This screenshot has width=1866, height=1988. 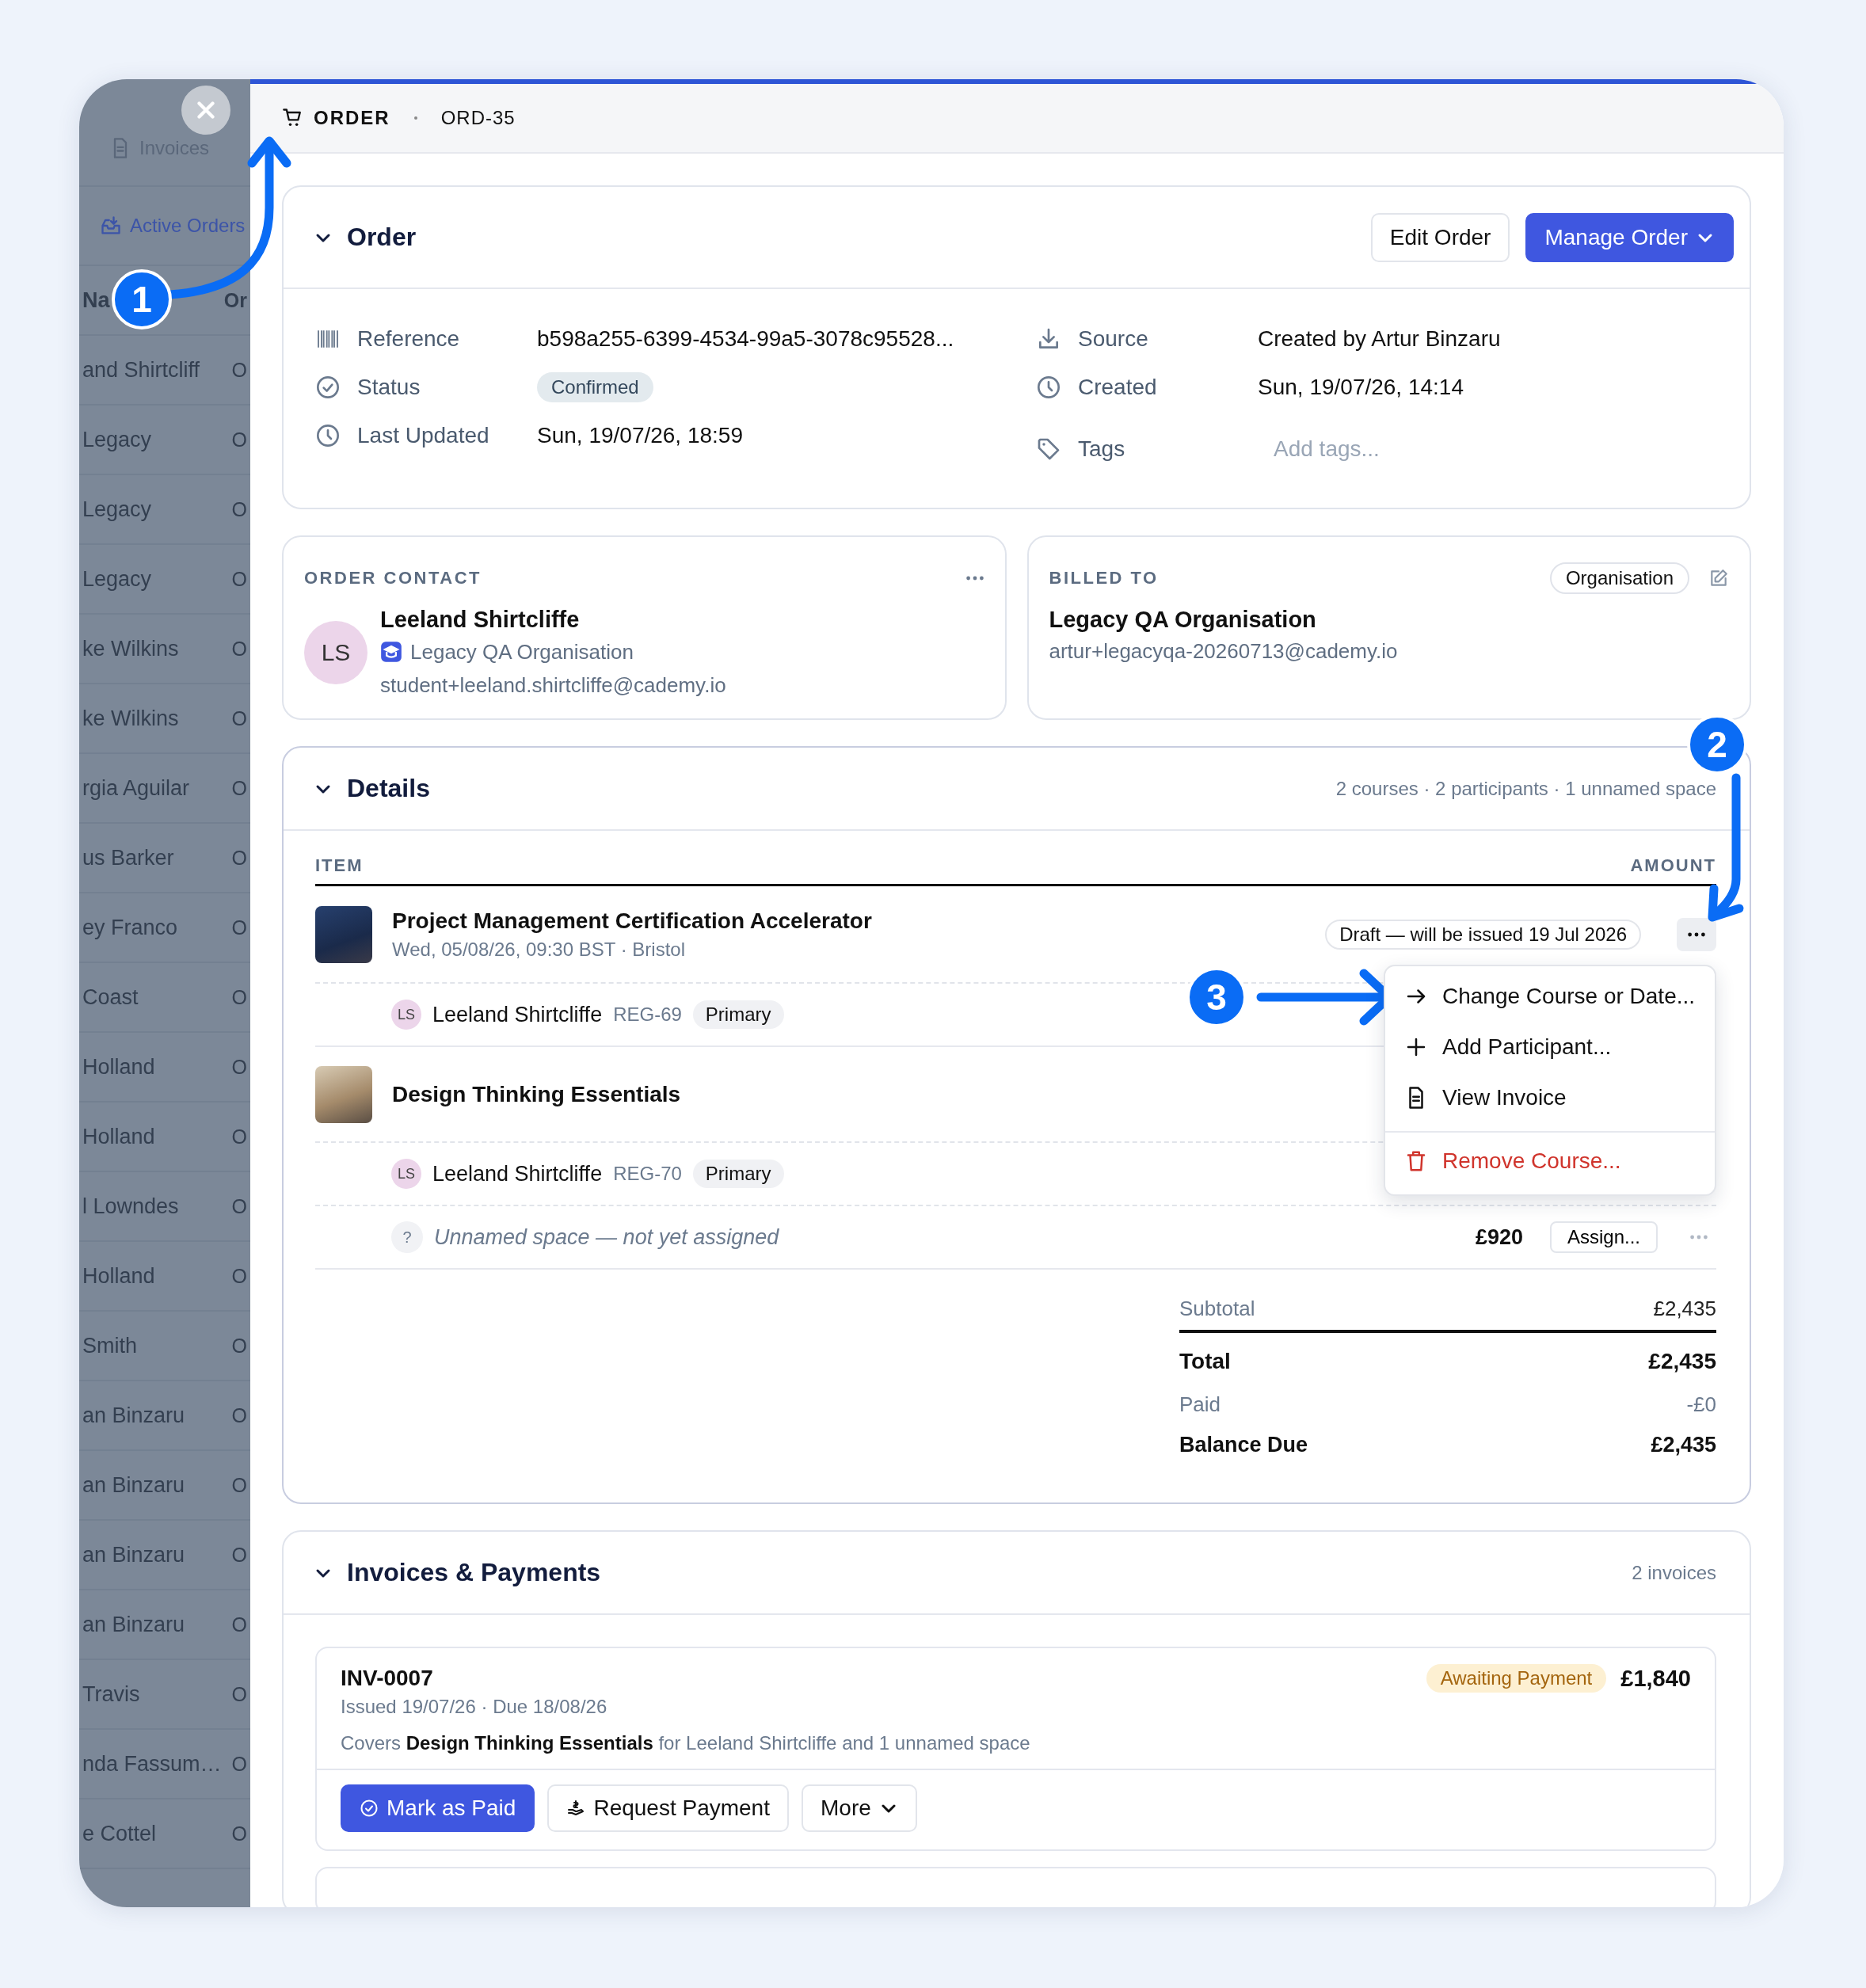 What do you see at coordinates (130, 1206) in the screenshot?
I see `table-cell-text: l Lowndes` at bounding box center [130, 1206].